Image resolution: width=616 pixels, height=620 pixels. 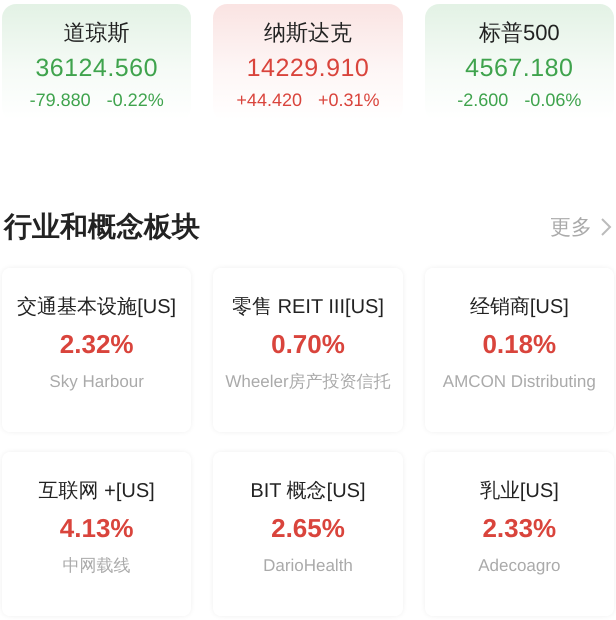 I want to click on leading-stock: DarioHealth, so click(x=308, y=566).